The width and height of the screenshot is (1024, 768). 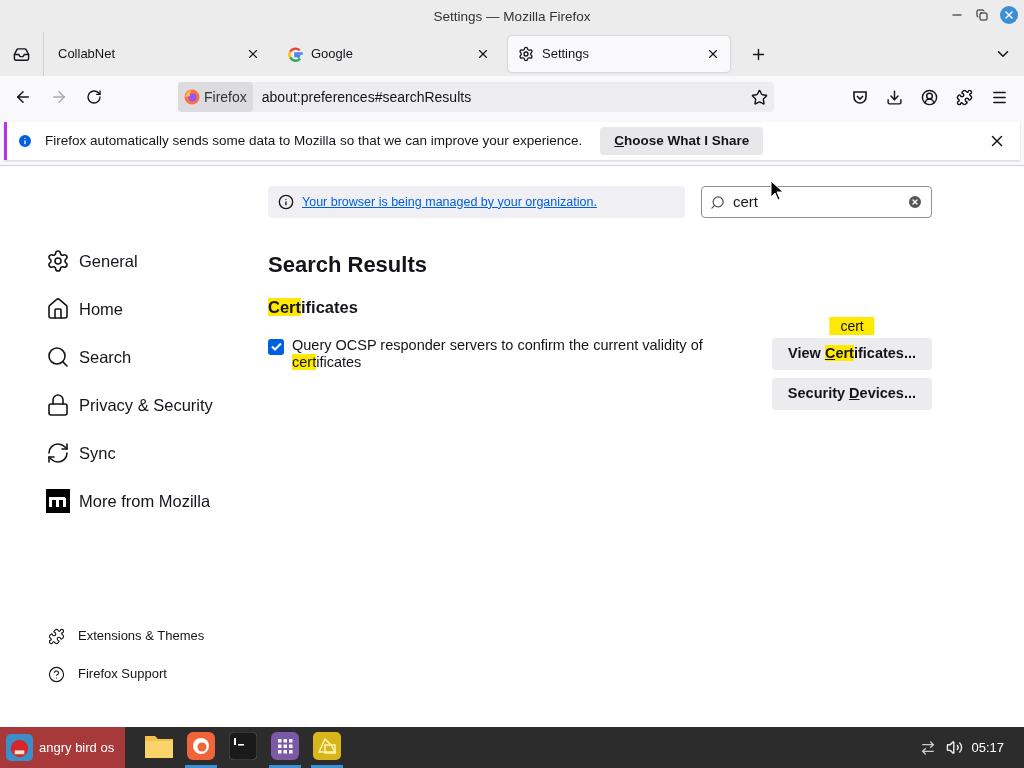 What do you see at coordinates (389, 54) in the screenshot?
I see `browser-tab: Google` at bounding box center [389, 54].